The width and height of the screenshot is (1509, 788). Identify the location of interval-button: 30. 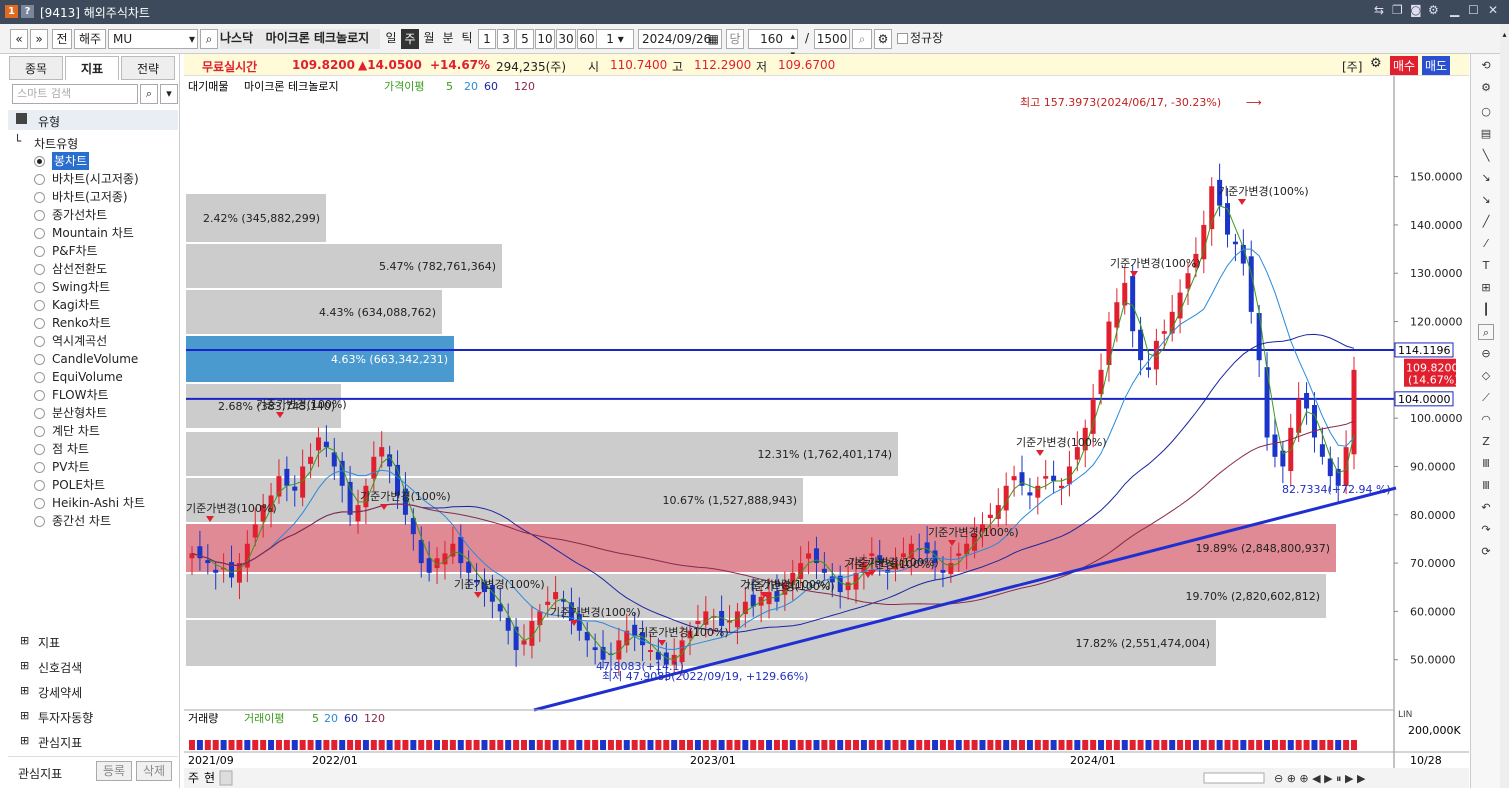
(566, 39).